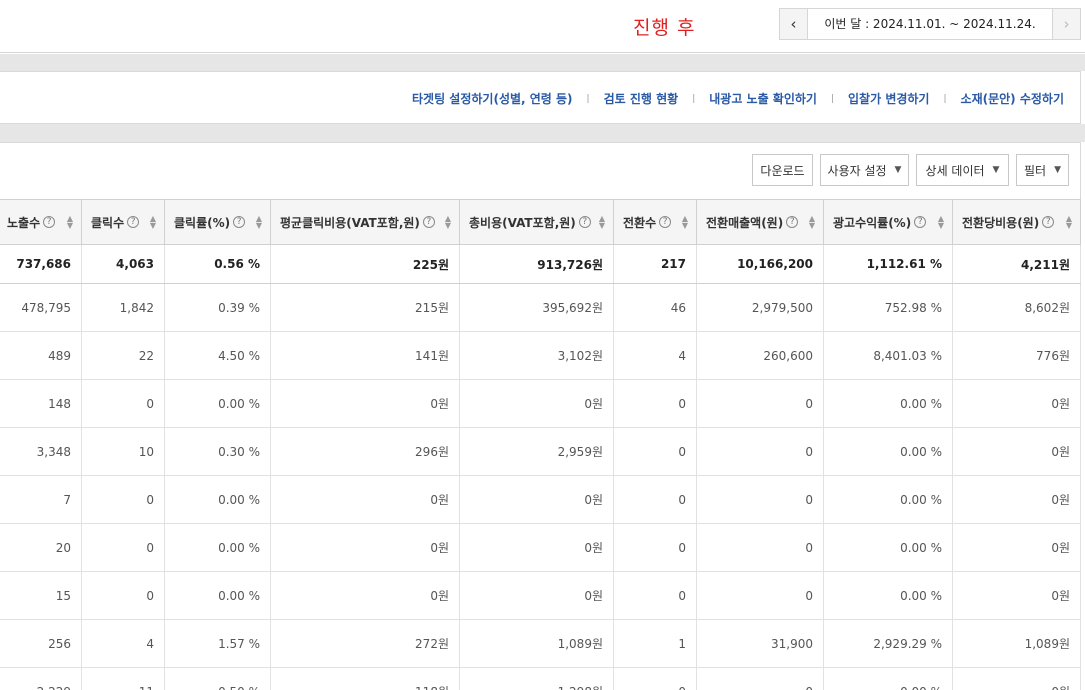  Describe the element at coordinates (930, 24) in the screenshot. I see `date-range-text: 이번 달 : 2024.11.01. ~ 2024.11.24.` at that location.